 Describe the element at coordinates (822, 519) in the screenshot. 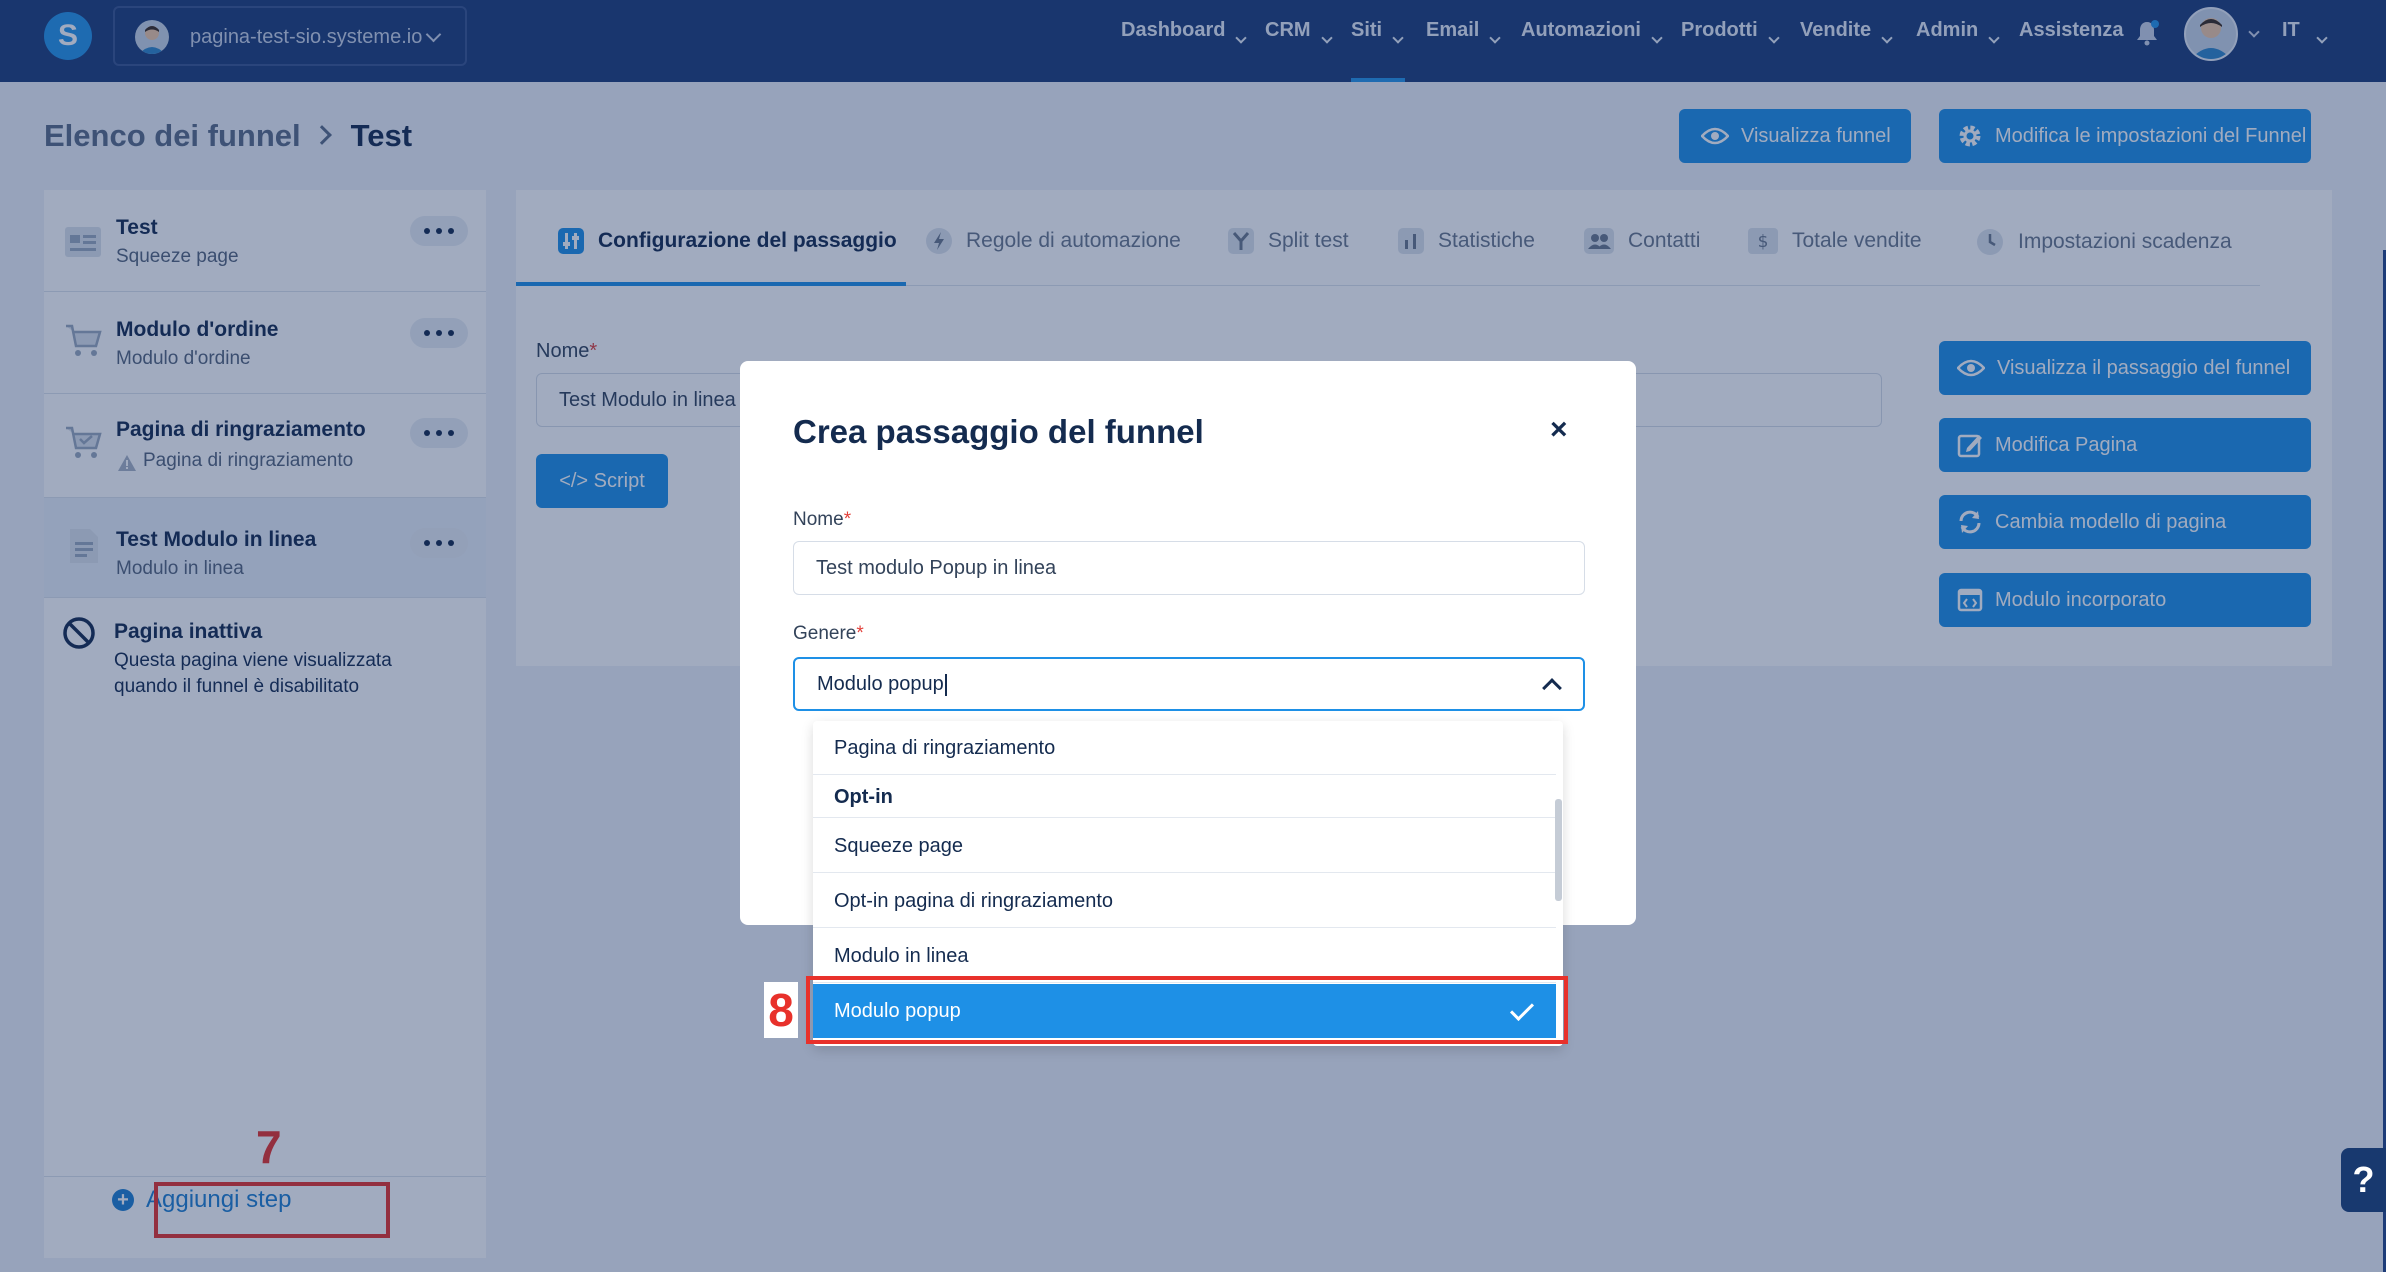

I see `modal-name-label: Nome*` at that location.